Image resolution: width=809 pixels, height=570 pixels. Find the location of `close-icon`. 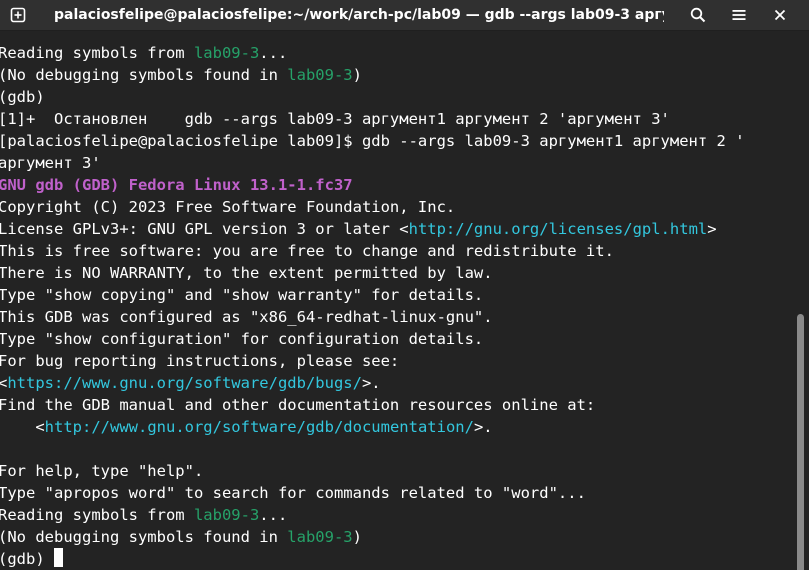

close-icon is located at coordinates (780, 15).